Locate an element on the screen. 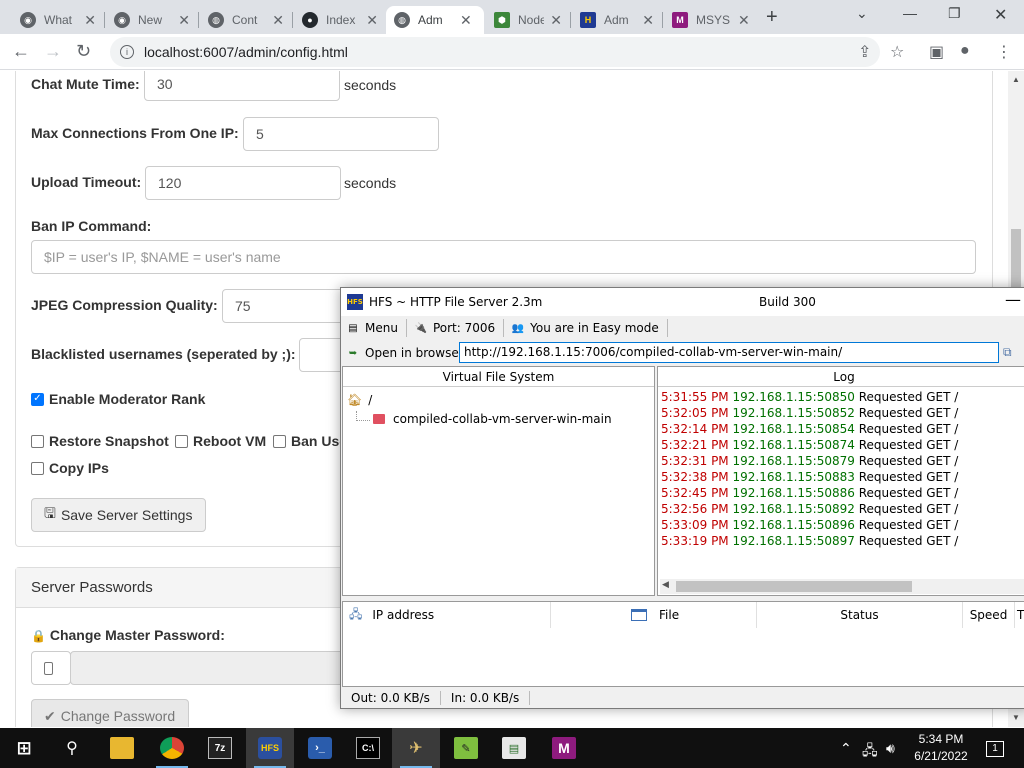  col-ip: 🖧 IP address is located at coordinates (447, 615).